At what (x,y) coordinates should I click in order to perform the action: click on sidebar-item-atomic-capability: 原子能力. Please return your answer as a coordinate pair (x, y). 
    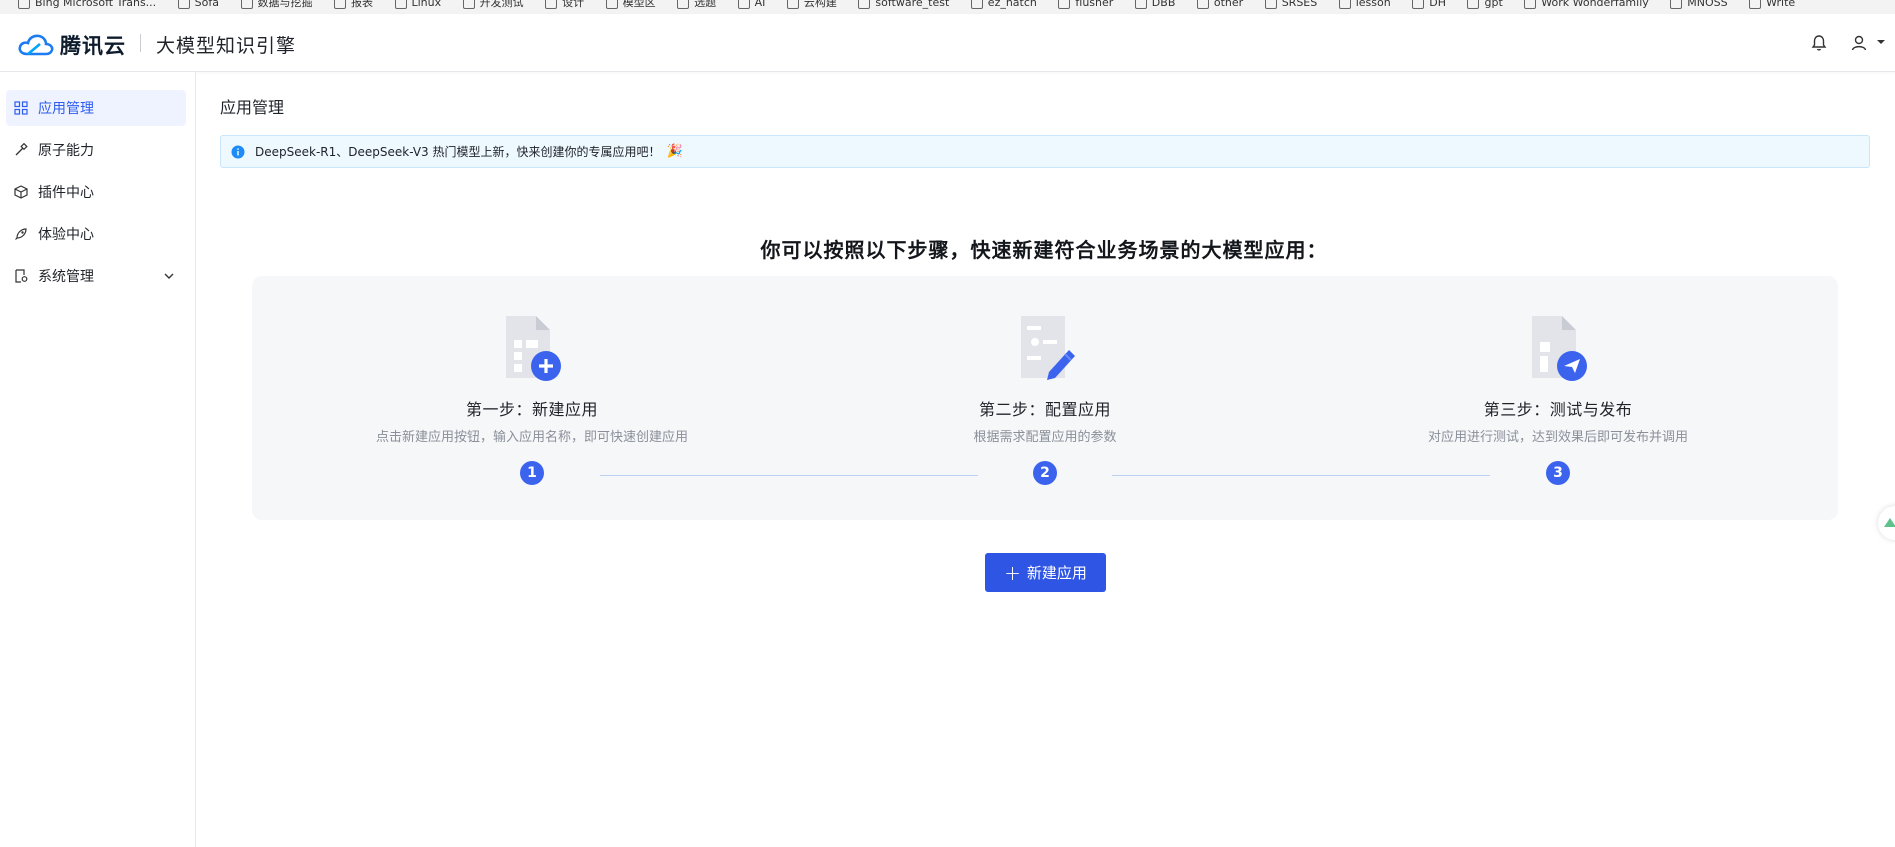
    Looking at the image, I should click on (96, 150).